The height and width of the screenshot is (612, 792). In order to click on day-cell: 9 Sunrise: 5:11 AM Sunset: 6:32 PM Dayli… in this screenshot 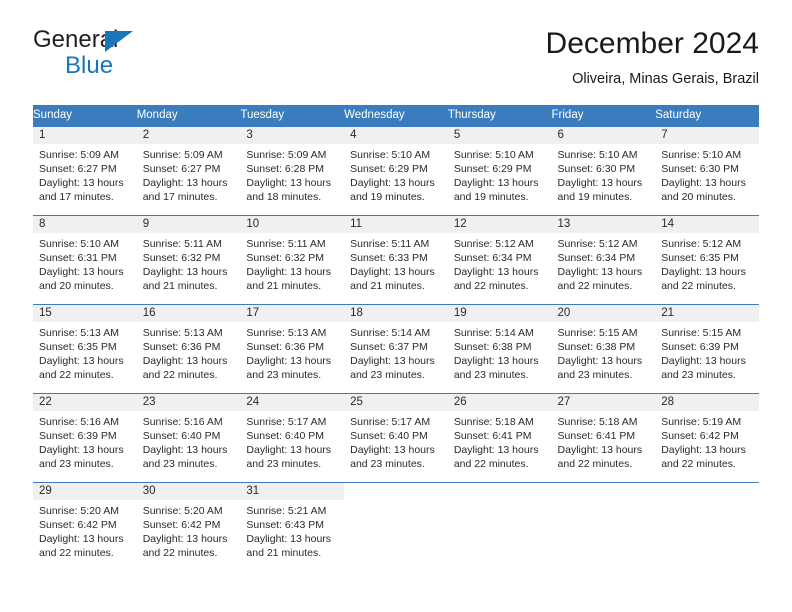, I will do `click(188, 259)`.